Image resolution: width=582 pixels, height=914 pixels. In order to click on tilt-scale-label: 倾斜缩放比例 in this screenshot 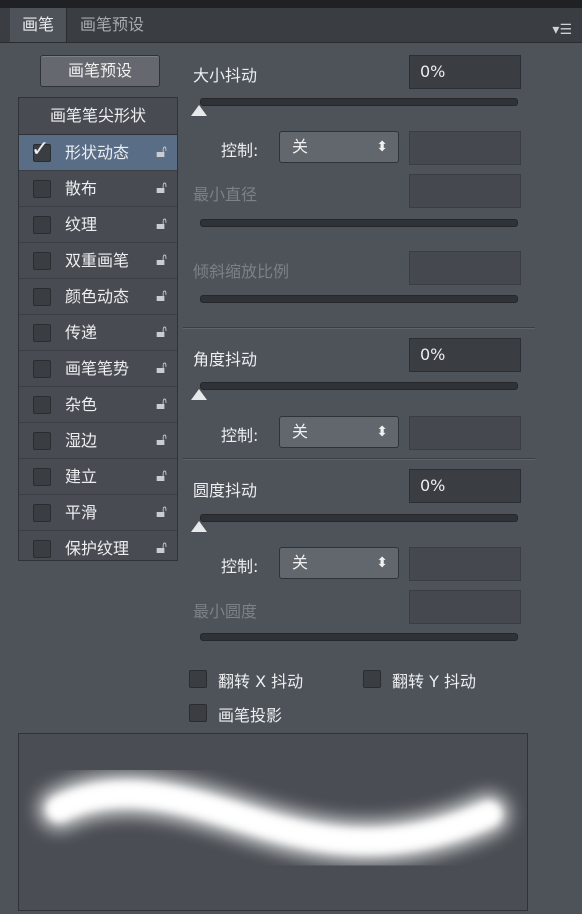, I will do `click(241, 271)`.